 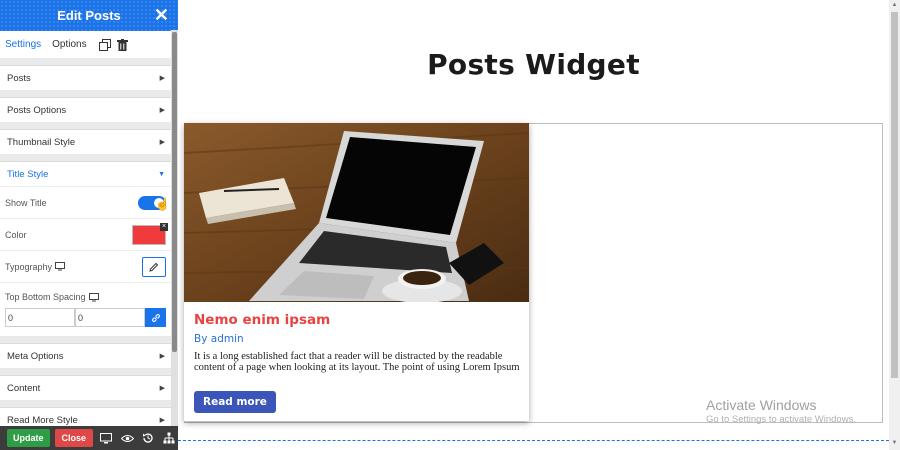 I want to click on spacing-top-input, so click(x=40, y=317).